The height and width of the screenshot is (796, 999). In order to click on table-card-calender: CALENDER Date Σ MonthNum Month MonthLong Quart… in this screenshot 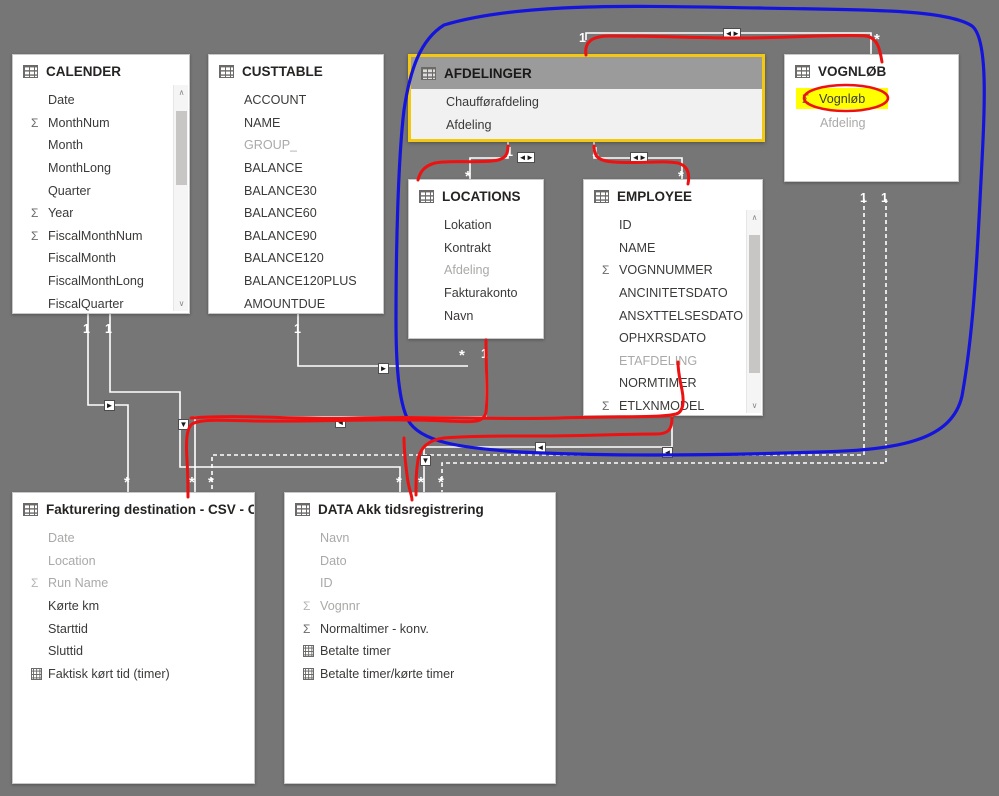, I will do `click(101, 184)`.